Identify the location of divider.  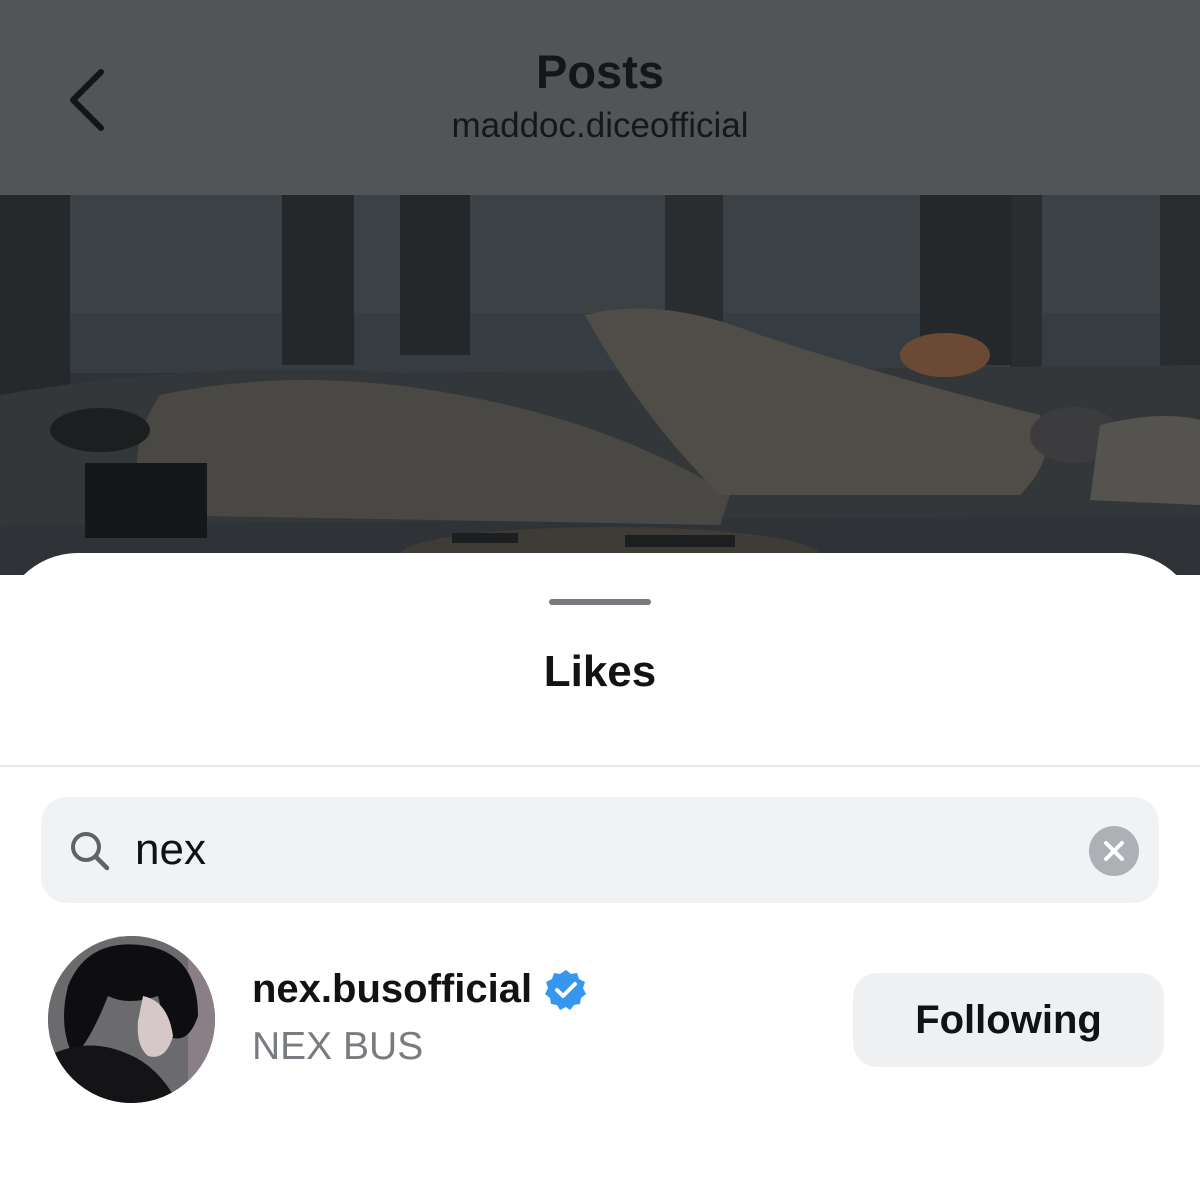
(600, 766).